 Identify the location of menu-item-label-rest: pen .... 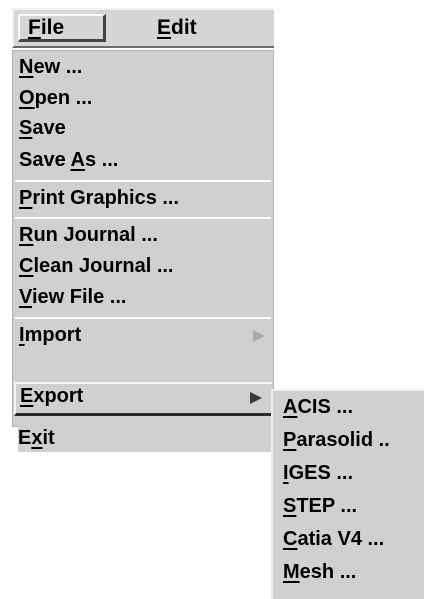
(63, 98).